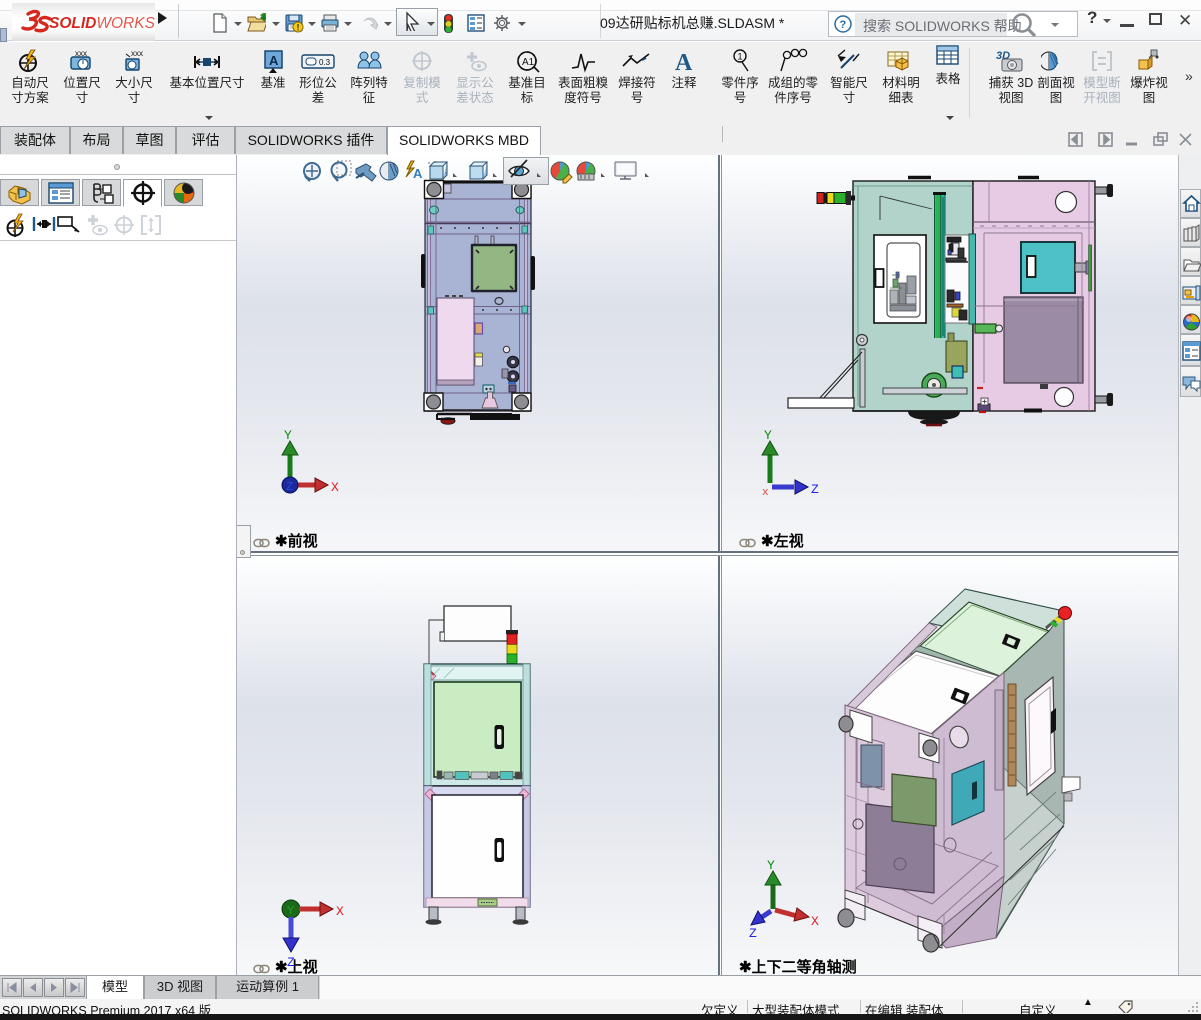  I want to click on svg-text: xxx, so click(137, 53).